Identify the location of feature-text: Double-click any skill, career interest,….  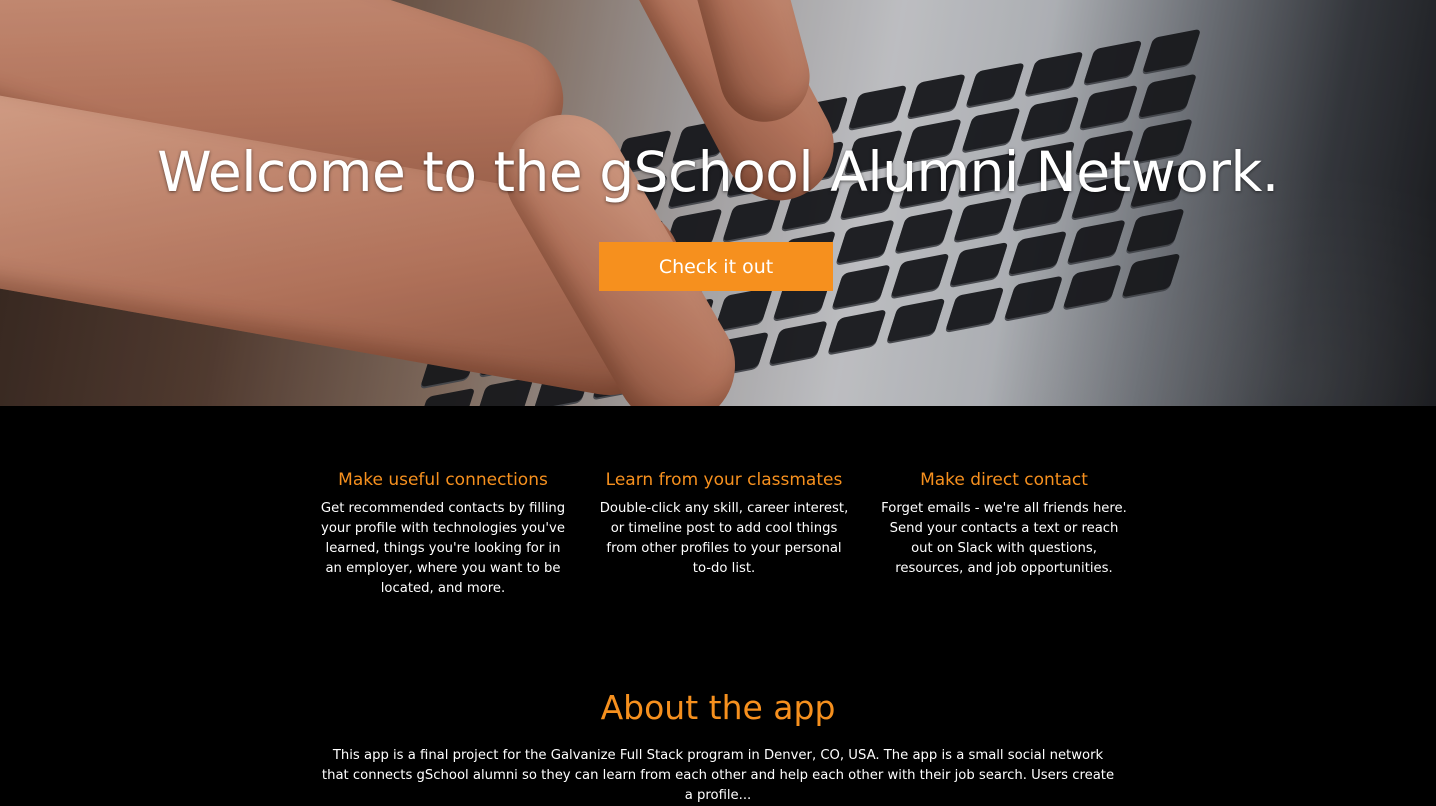
(724, 538).